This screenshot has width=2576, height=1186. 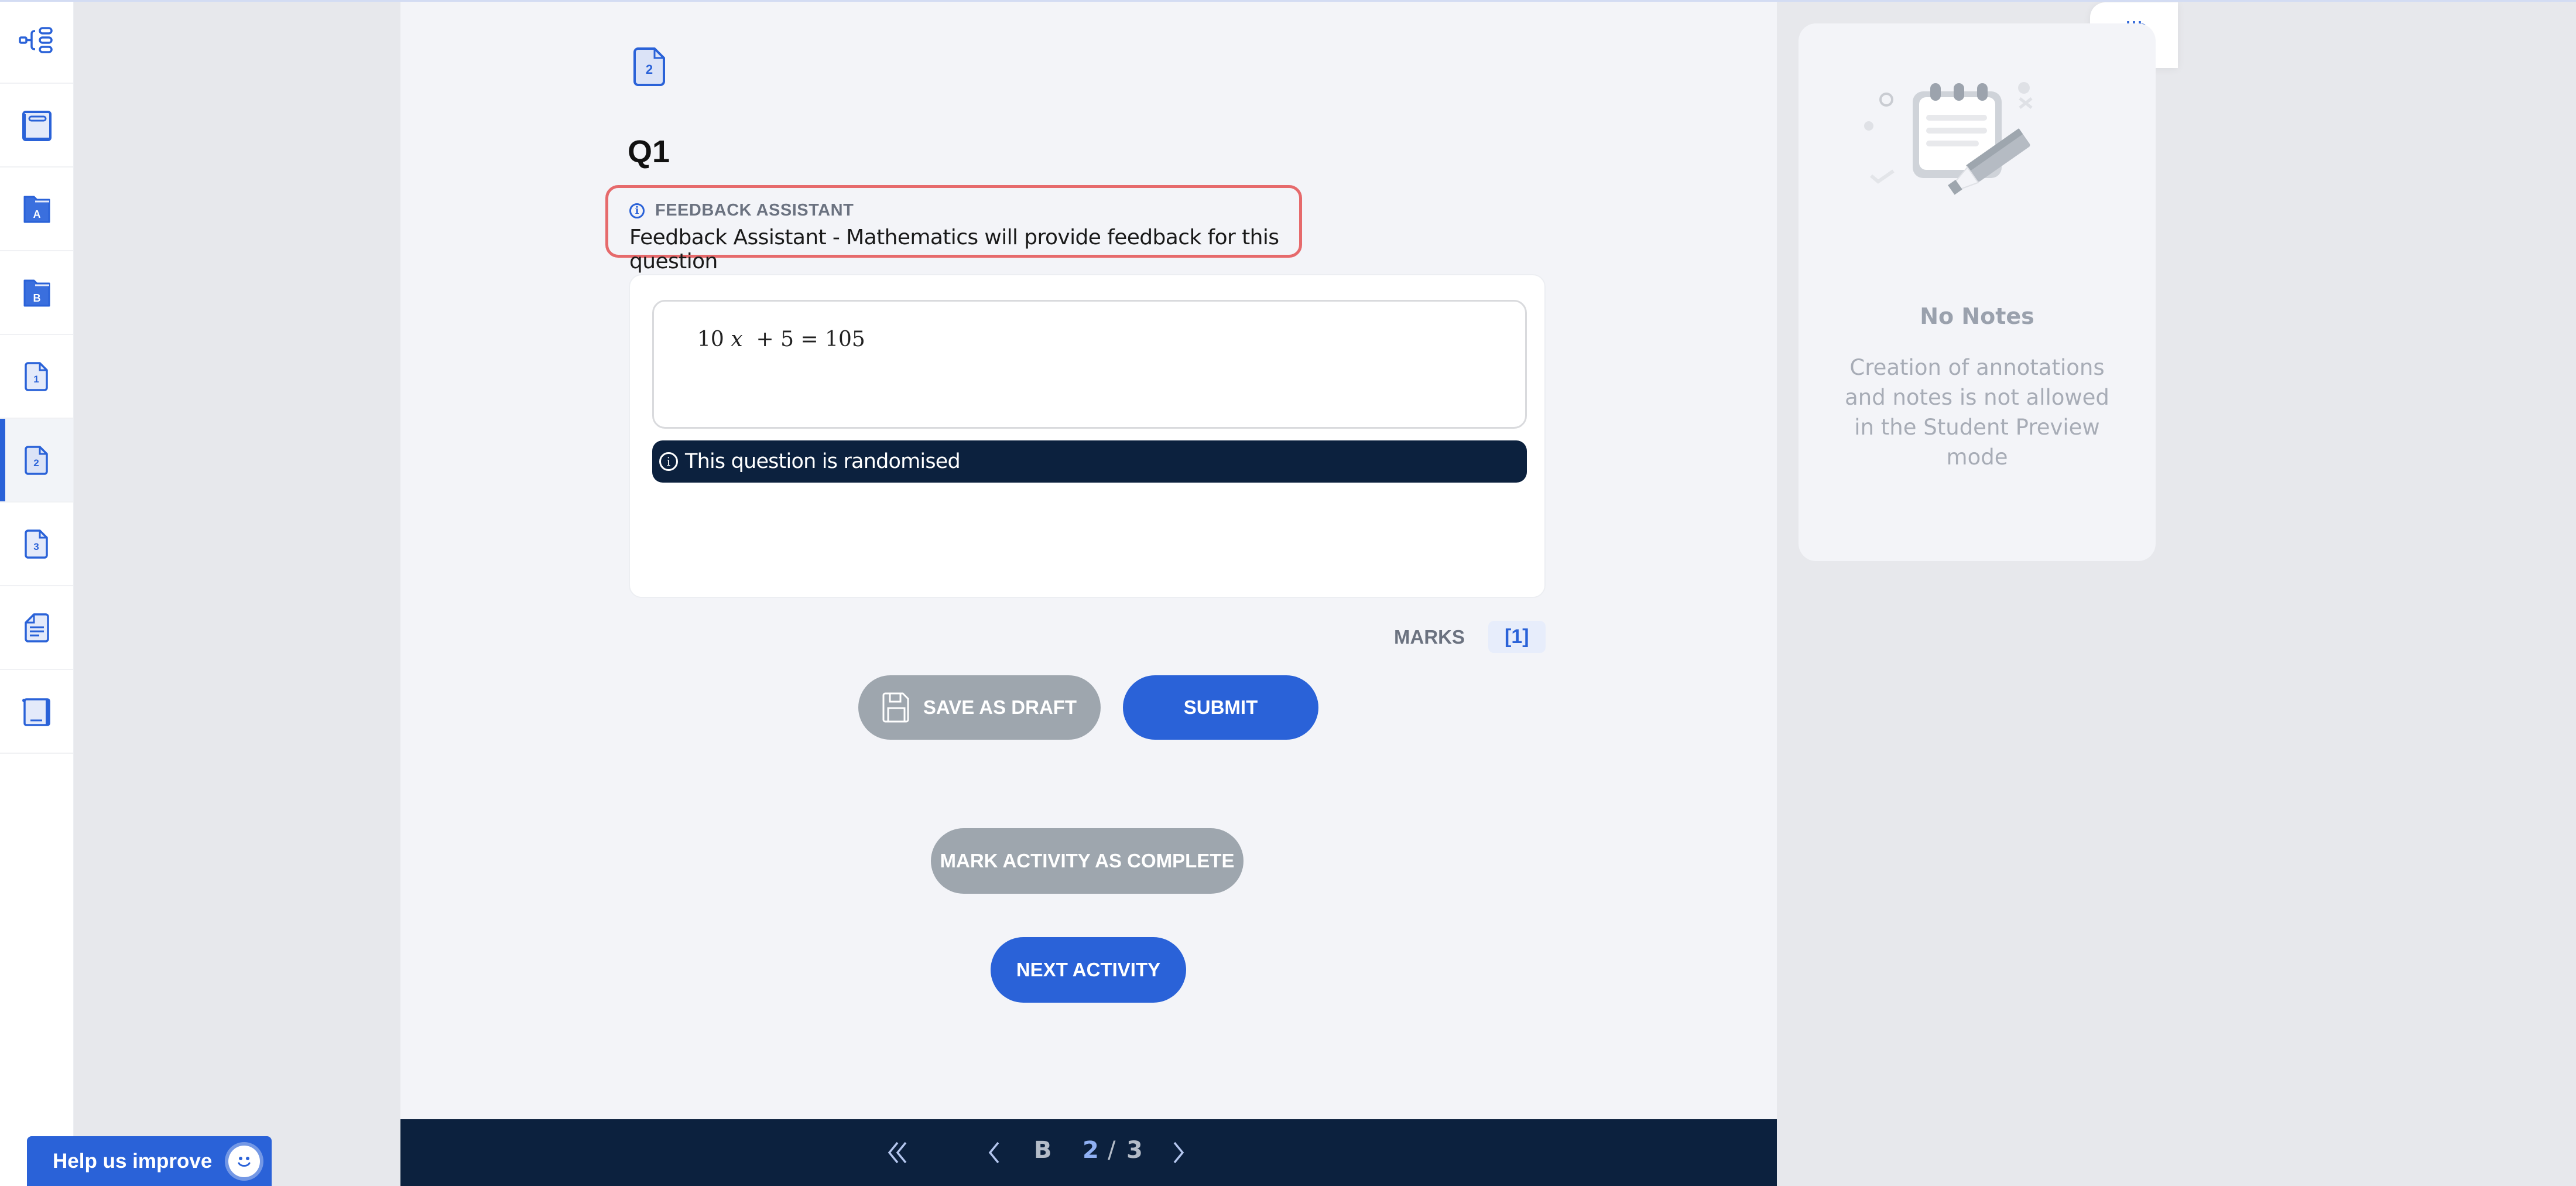 What do you see at coordinates (809, 339) in the screenshot?
I see `math-equals: =` at bounding box center [809, 339].